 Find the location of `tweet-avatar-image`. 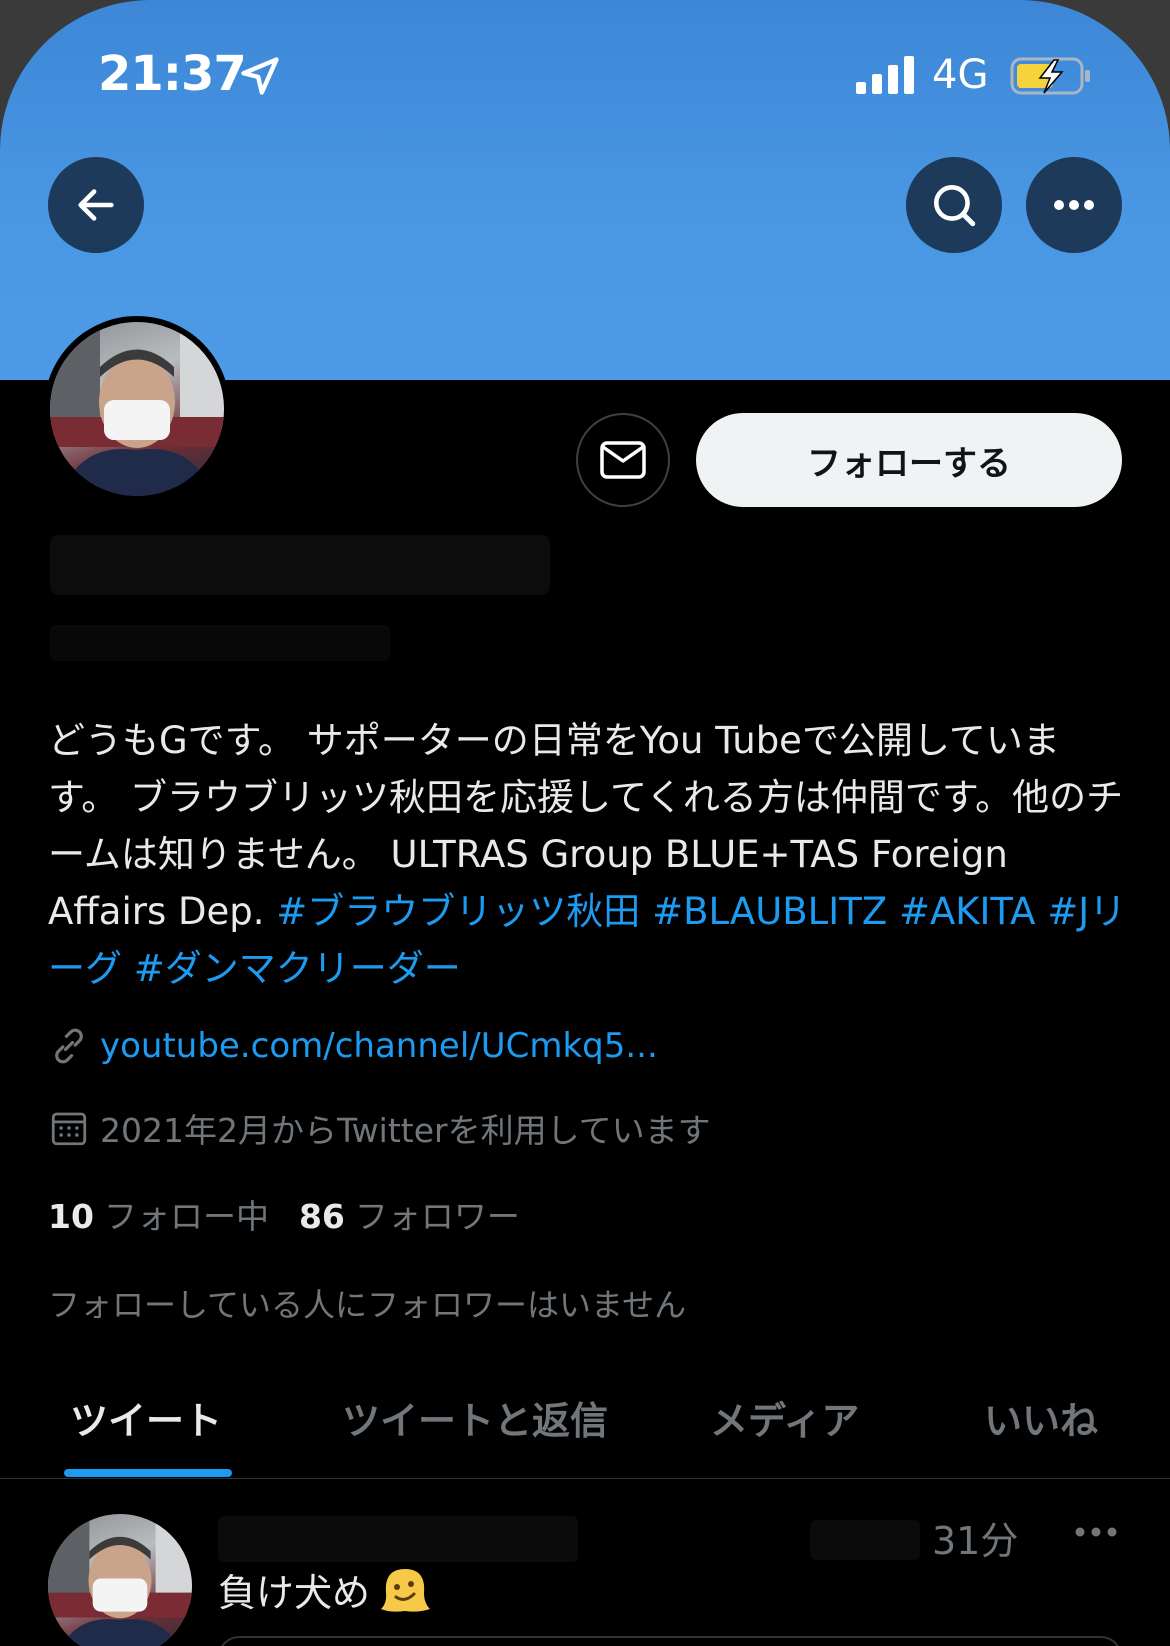

tweet-avatar-image is located at coordinates (120, 1580).